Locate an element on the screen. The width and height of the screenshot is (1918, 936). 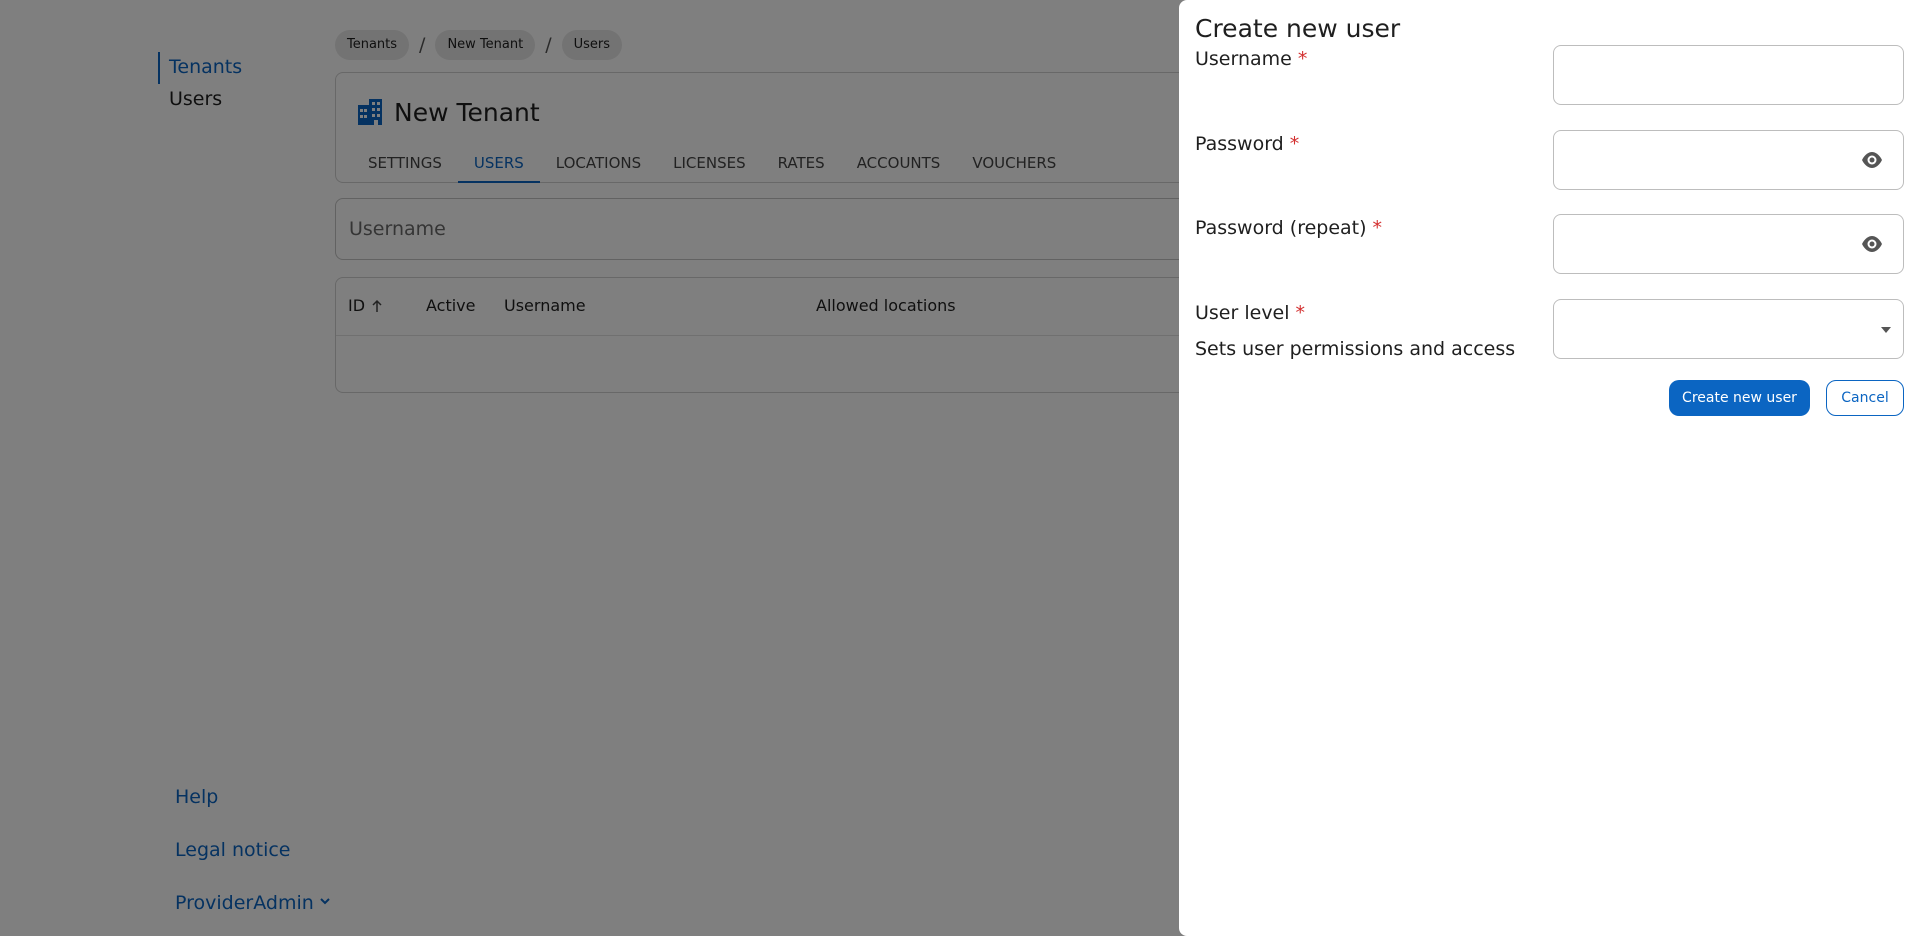
caret-down-icon is located at coordinates (1886, 330).